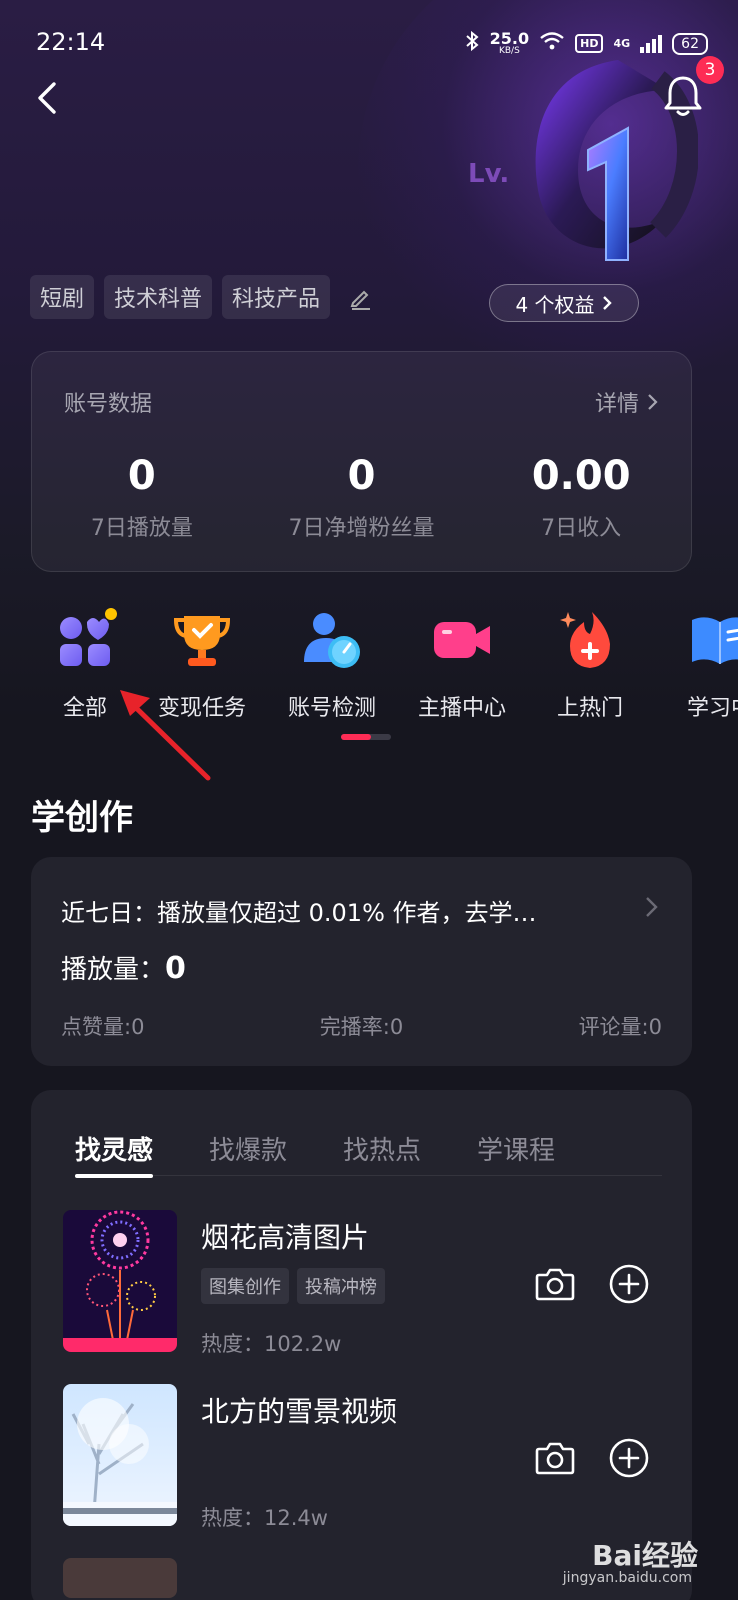 The width and height of the screenshot is (738, 1600). Describe the element at coordinates (382, 1153) in the screenshot. I see `tab-hot-topics: 找热点` at that location.